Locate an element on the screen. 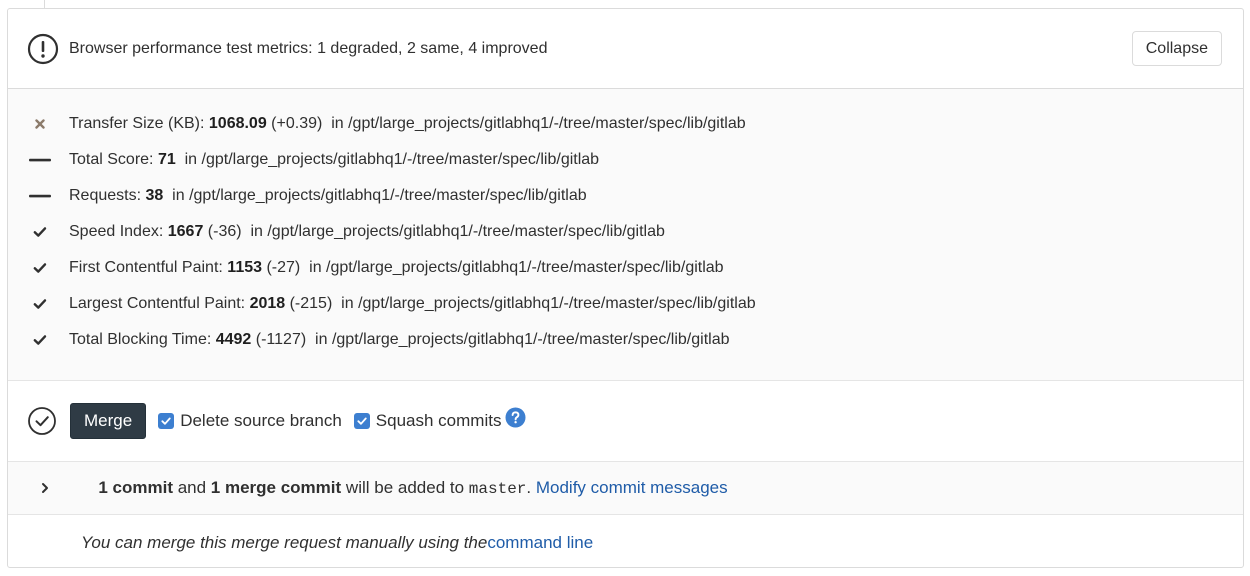  degraded-count: 1 is located at coordinates (321, 48).